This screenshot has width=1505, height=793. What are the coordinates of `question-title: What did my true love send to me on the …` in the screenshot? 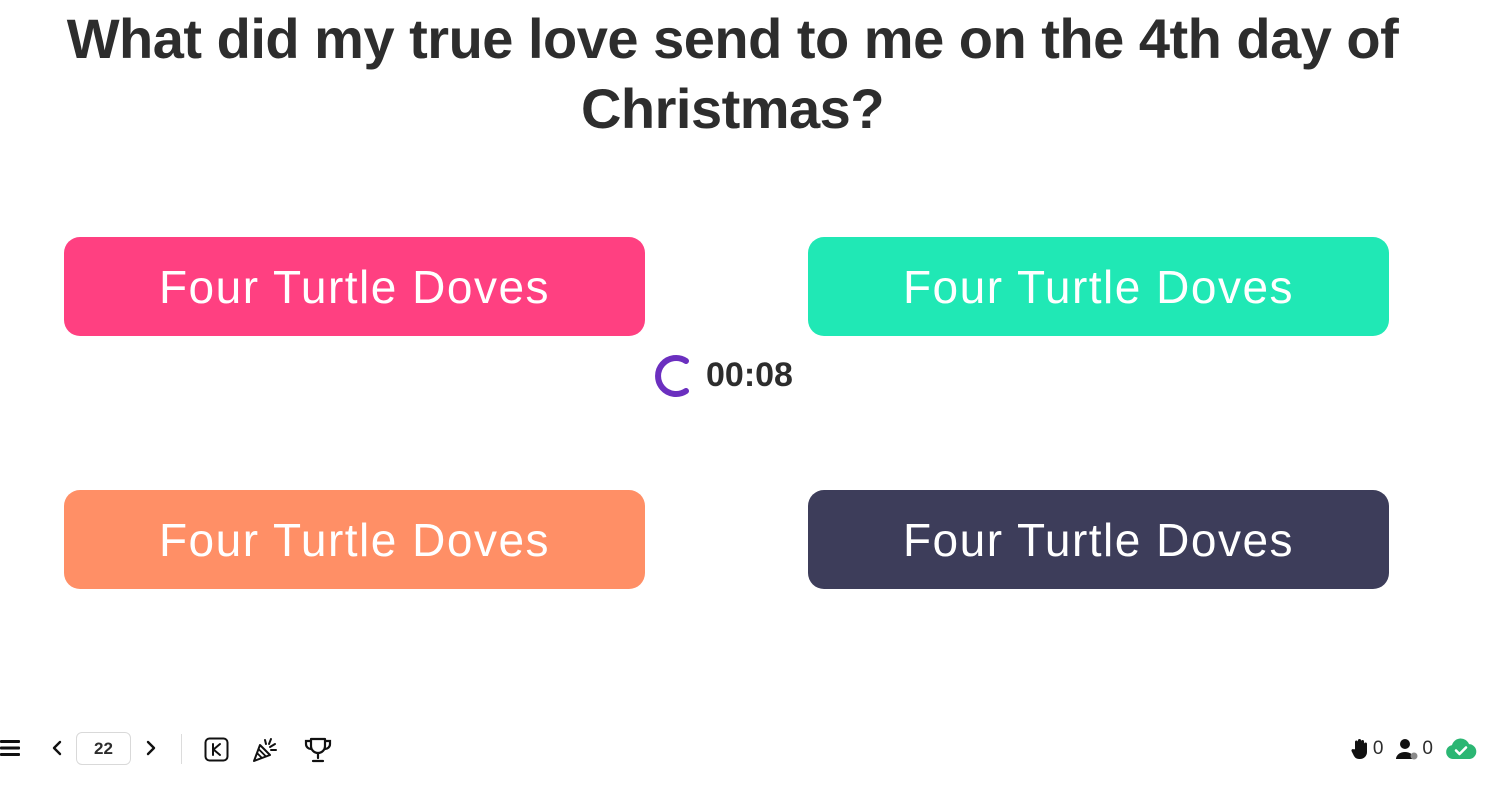 It's located at (732, 73).